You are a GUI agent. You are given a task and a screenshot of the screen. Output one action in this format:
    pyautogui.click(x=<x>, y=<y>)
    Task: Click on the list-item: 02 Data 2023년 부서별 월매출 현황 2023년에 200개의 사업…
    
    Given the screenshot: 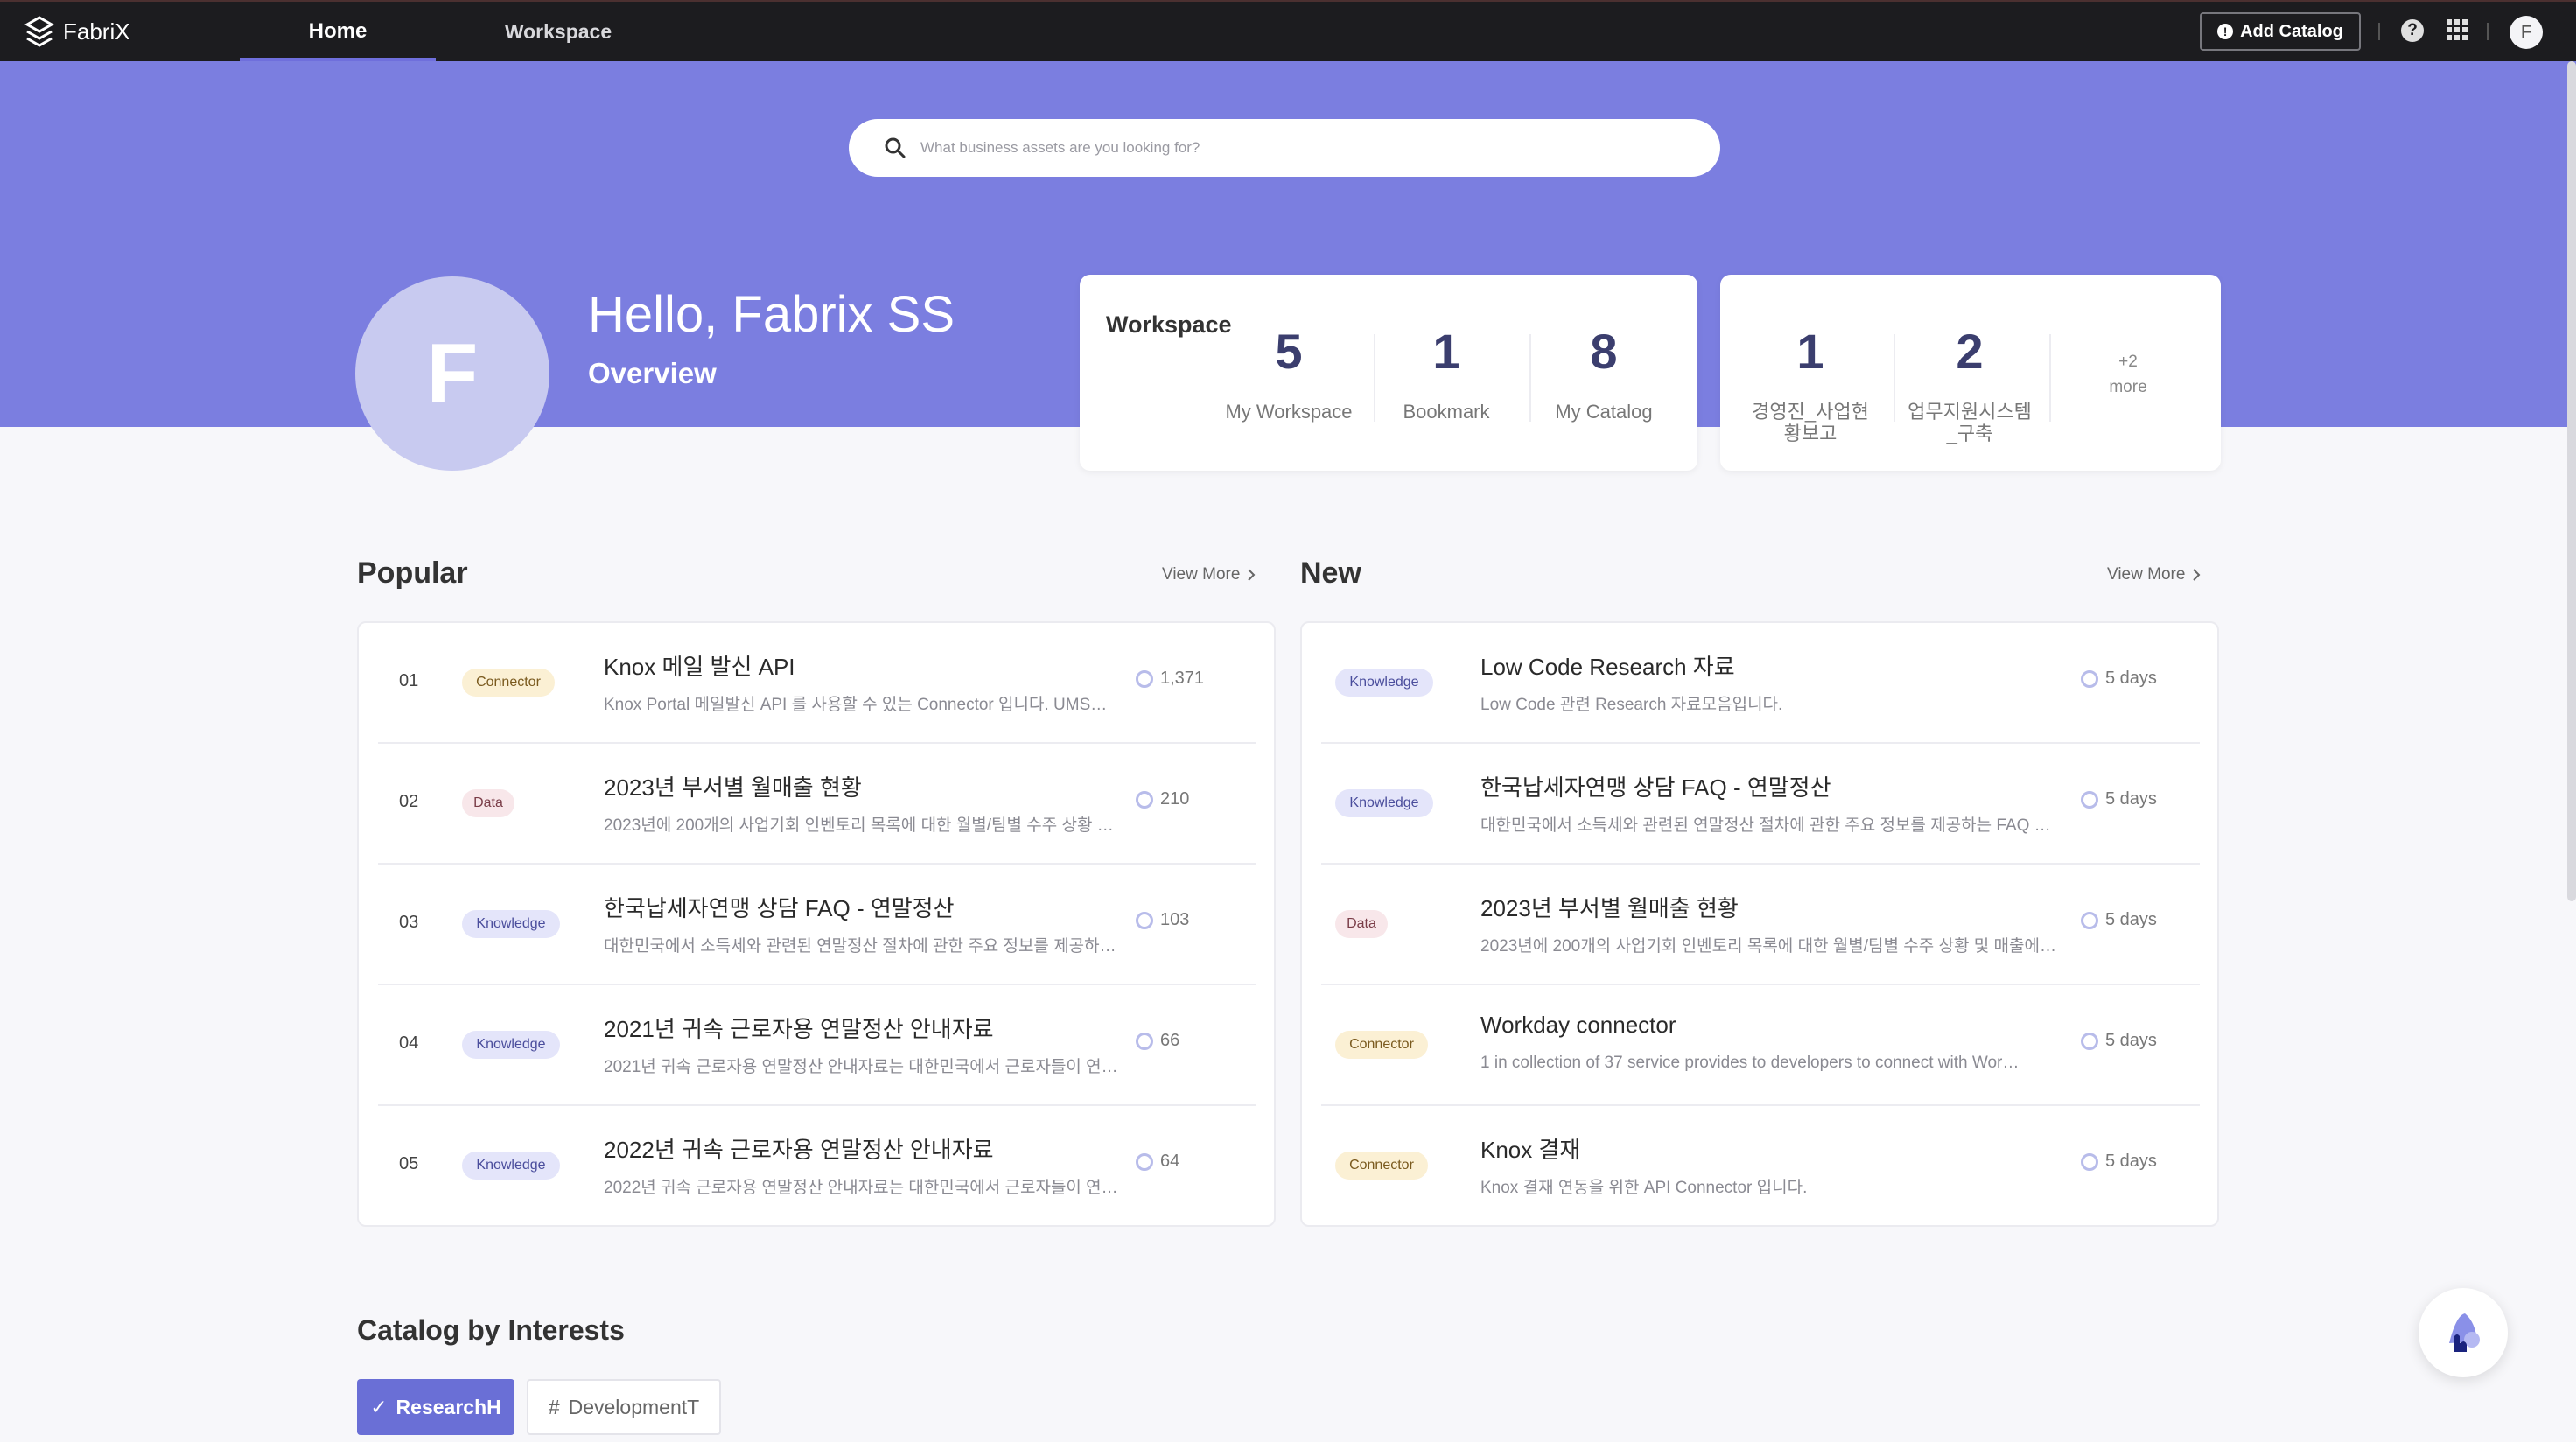 What is the action you would take?
    pyautogui.click(x=817, y=804)
    